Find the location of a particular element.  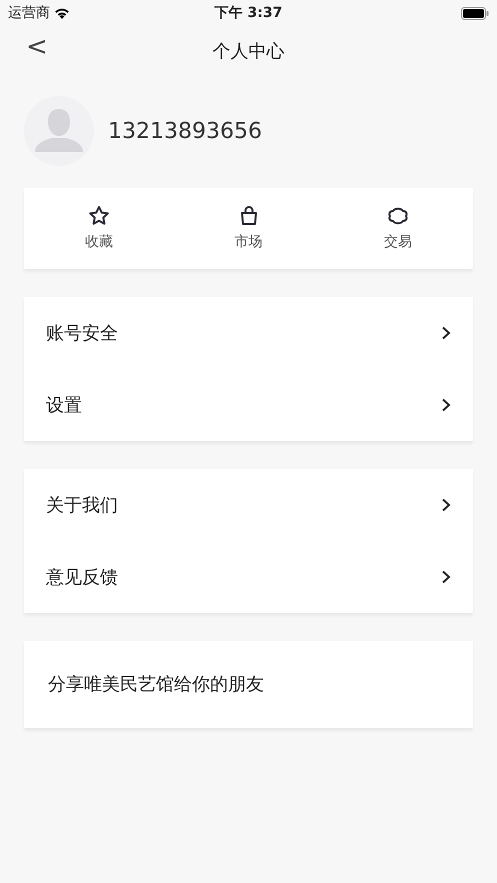

back-button: < is located at coordinates (37, 47).